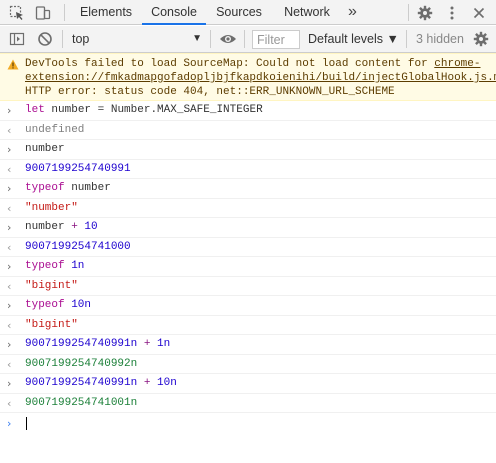 Image resolution: width=496 pixels, height=463 pixels. I want to click on console-output-line: ‹ "number", so click(248, 208).